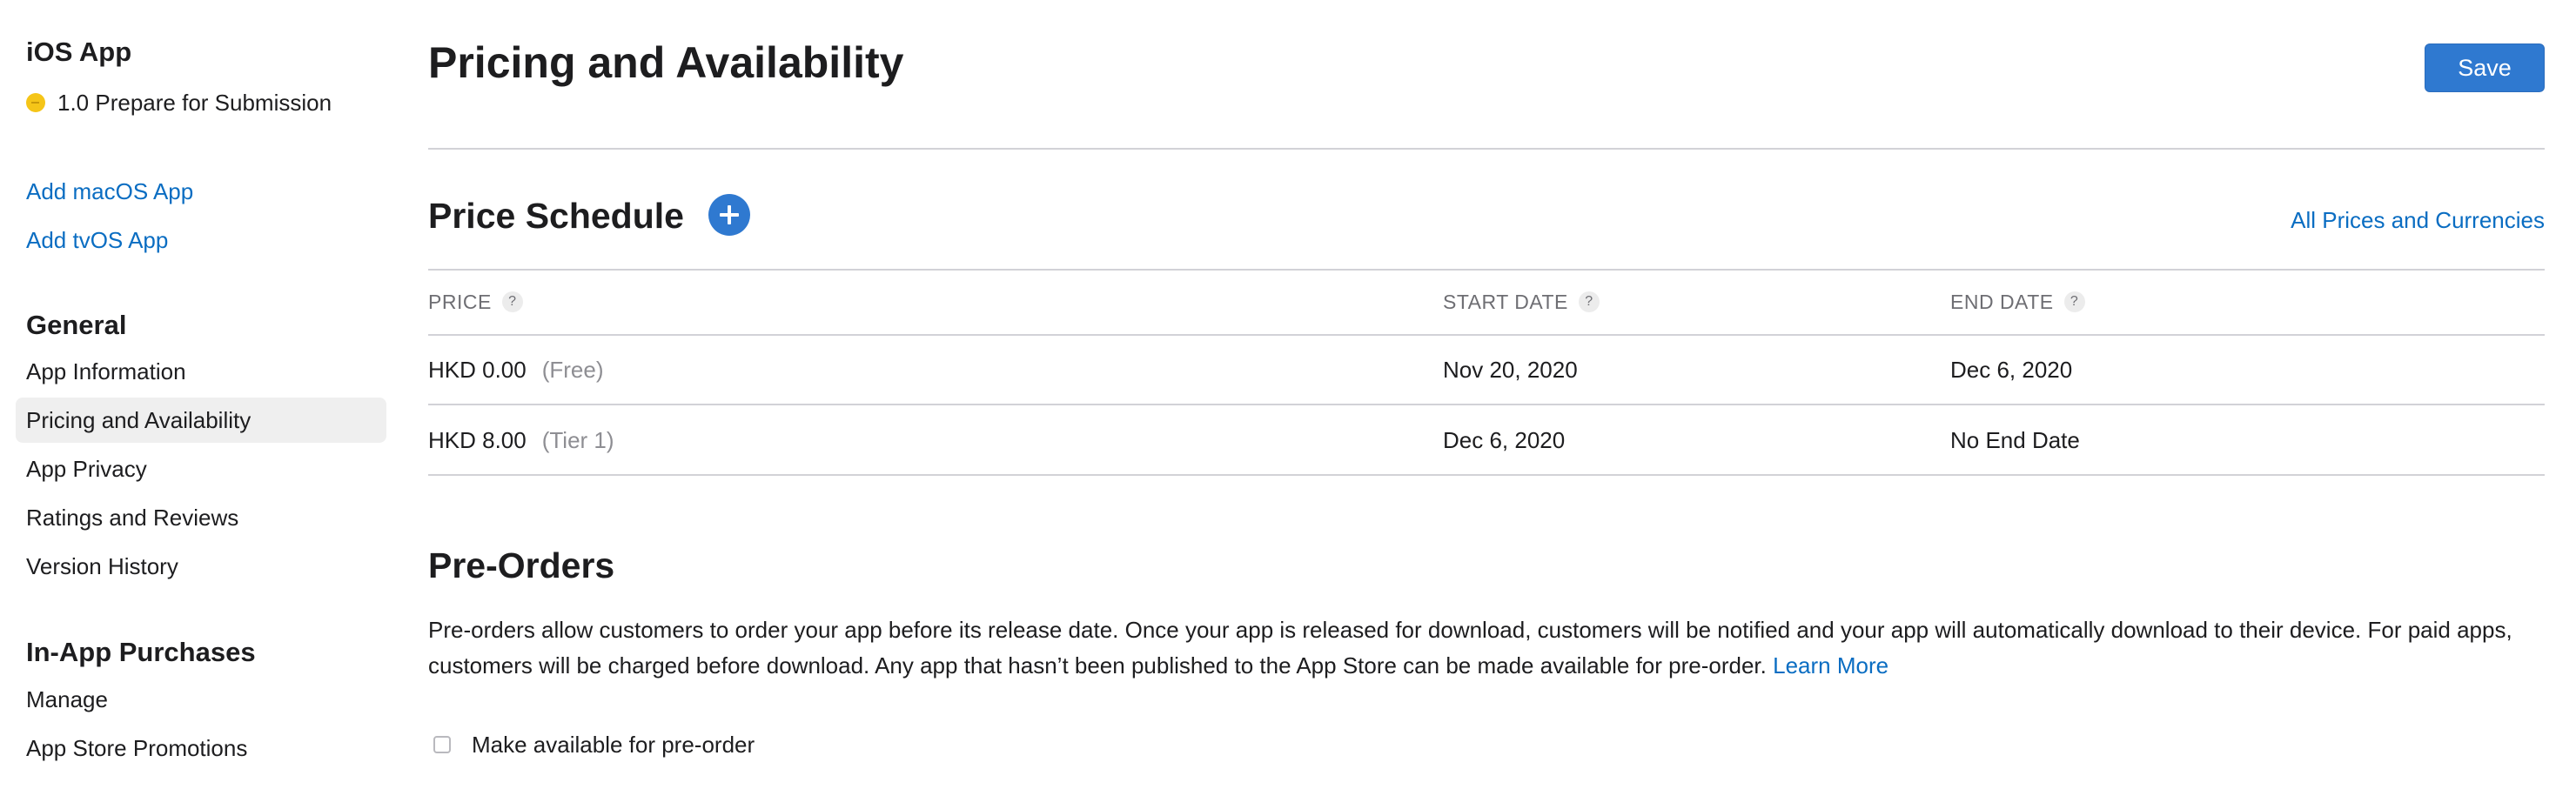 This screenshot has width=2576, height=809. What do you see at coordinates (201, 371) in the screenshot?
I see `sidebar-item-app-information: App Information` at bounding box center [201, 371].